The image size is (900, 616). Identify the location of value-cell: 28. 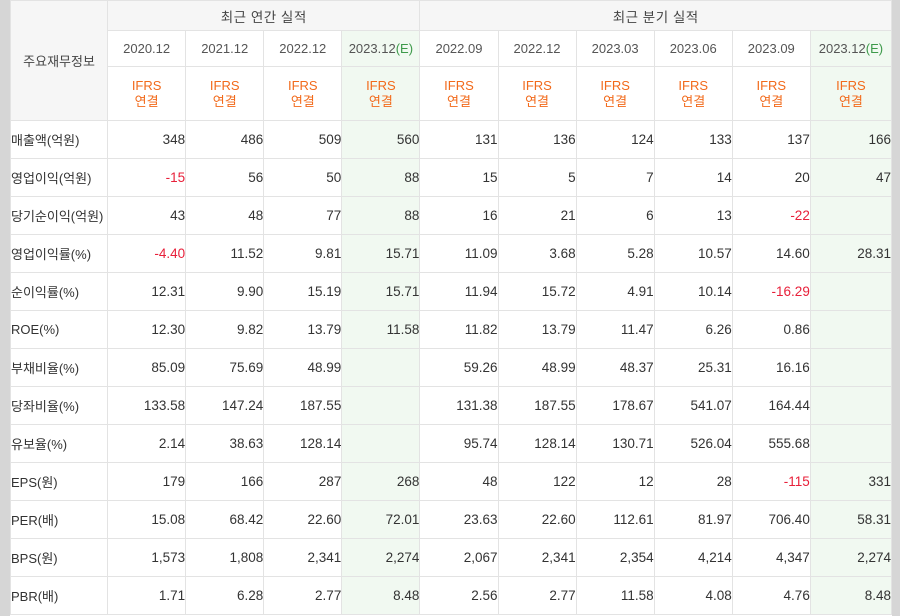
(693, 481).